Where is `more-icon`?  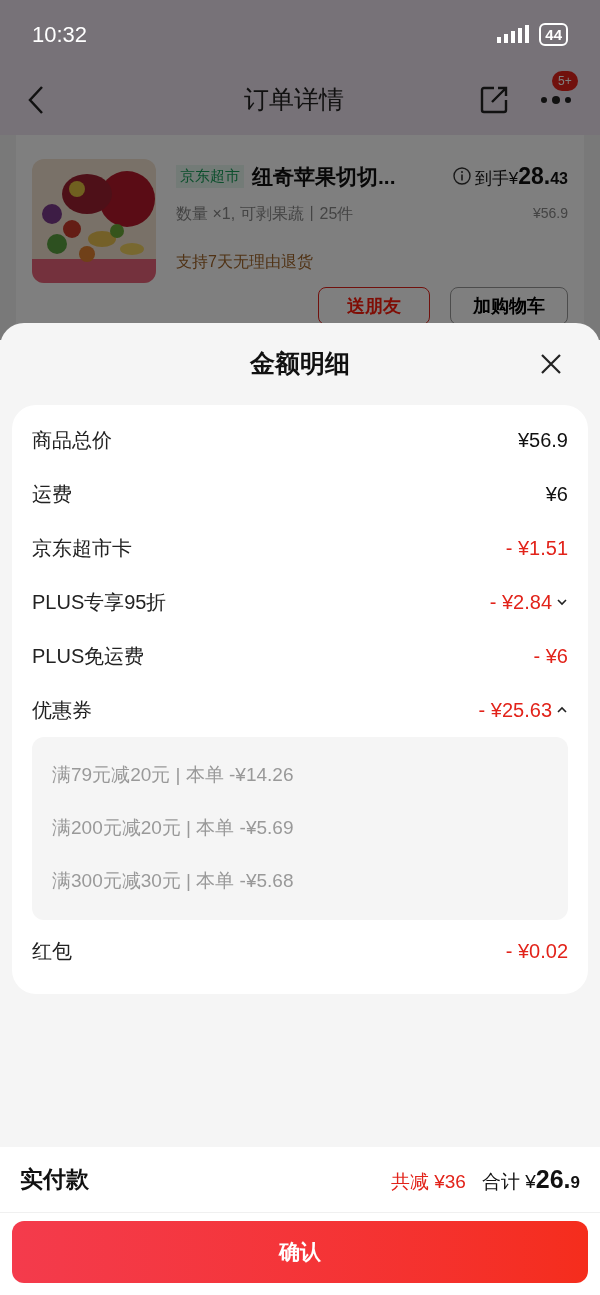 more-icon is located at coordinates (556, 100).